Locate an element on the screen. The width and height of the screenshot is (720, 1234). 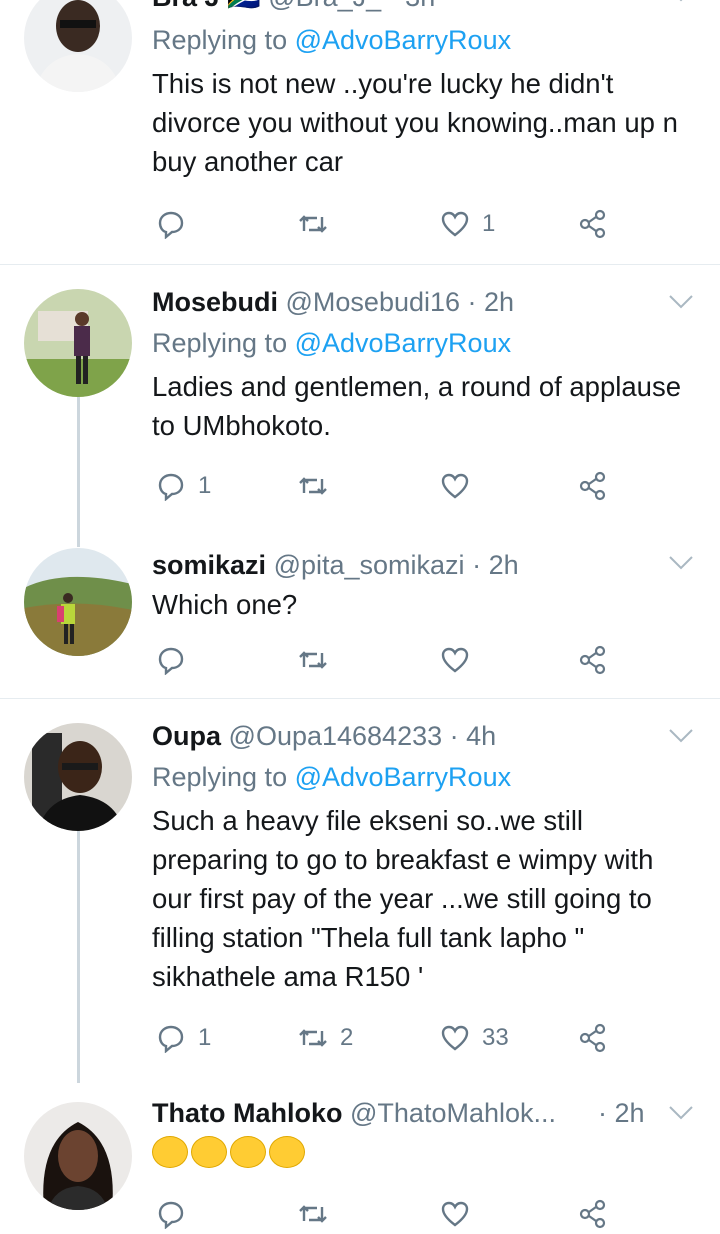
retweet-count: 2 is located at coordinates (347, 1037).